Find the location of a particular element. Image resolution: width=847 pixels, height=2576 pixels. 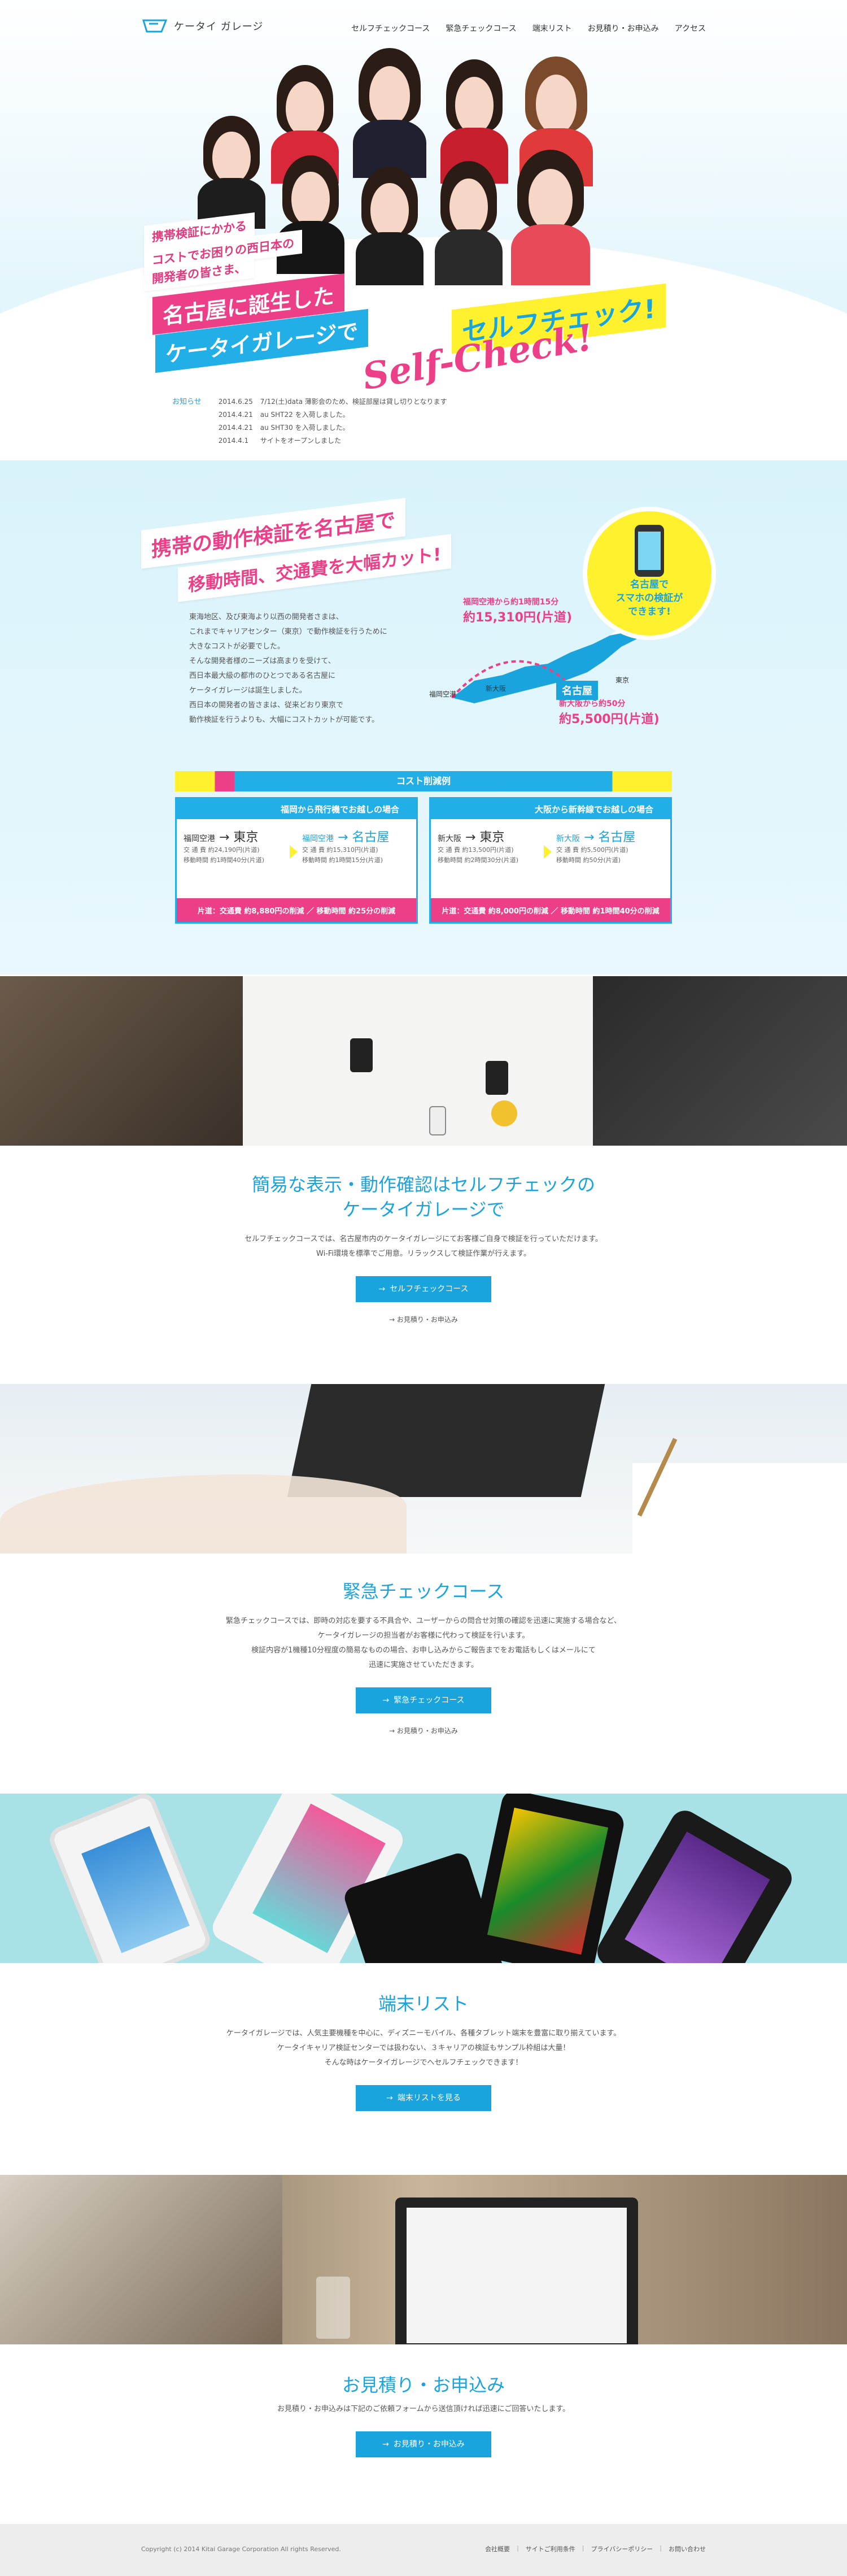

route-air-price: 約15,310円(片道) is located at coordinates (518, 618).